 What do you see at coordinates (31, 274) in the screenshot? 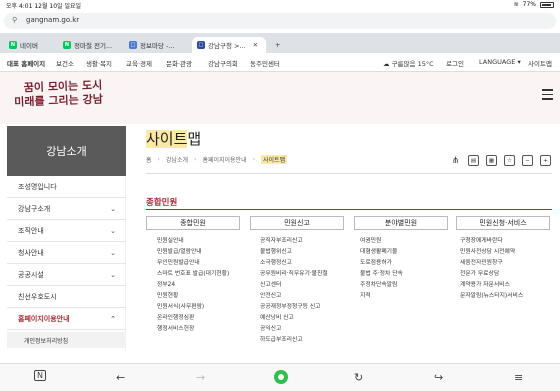
I see `sidebar-item-label: 공공시설` at bounding box center [31, 274].